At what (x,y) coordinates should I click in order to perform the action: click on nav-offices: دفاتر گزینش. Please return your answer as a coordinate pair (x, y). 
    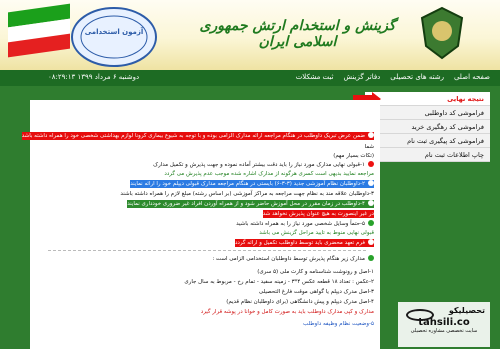
    Looking at the image, I should click on (361, 77).